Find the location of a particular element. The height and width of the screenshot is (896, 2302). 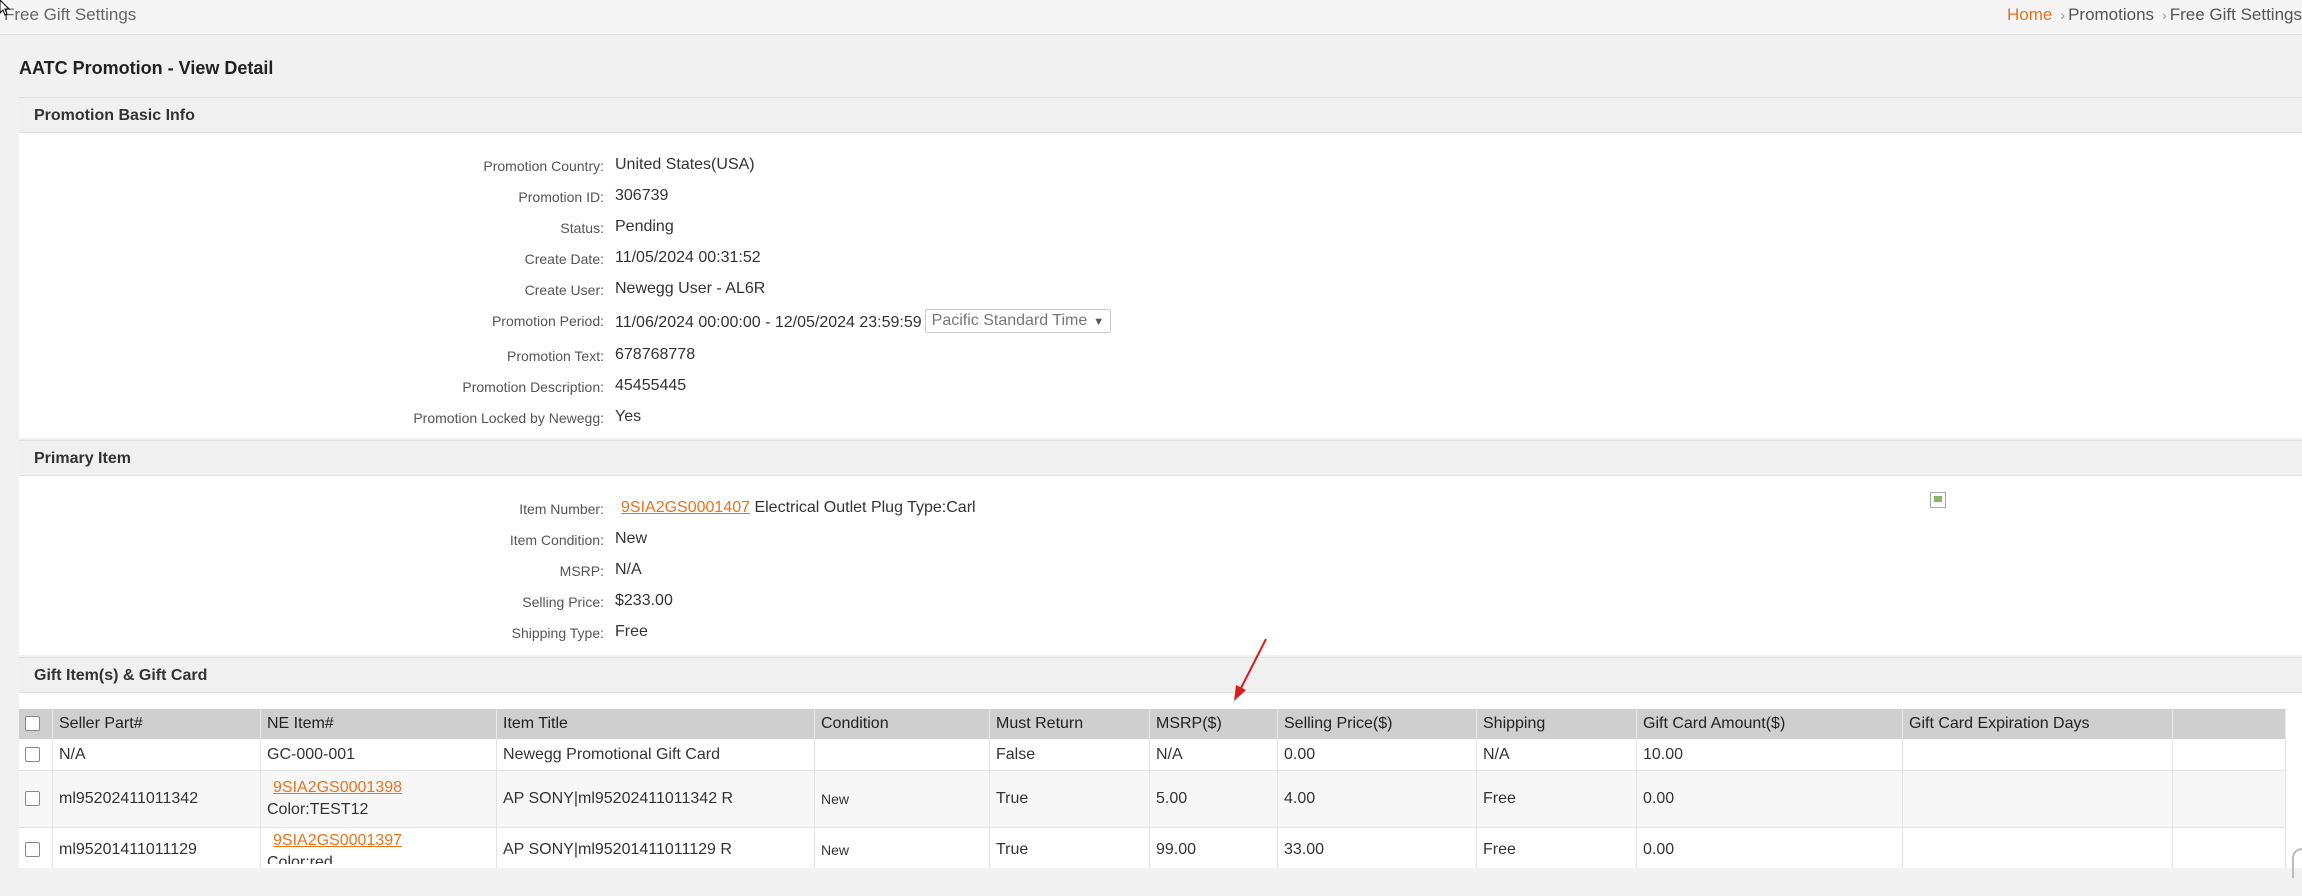

breadcrumb-home-link: Home is located at coordinates (2029, 14).